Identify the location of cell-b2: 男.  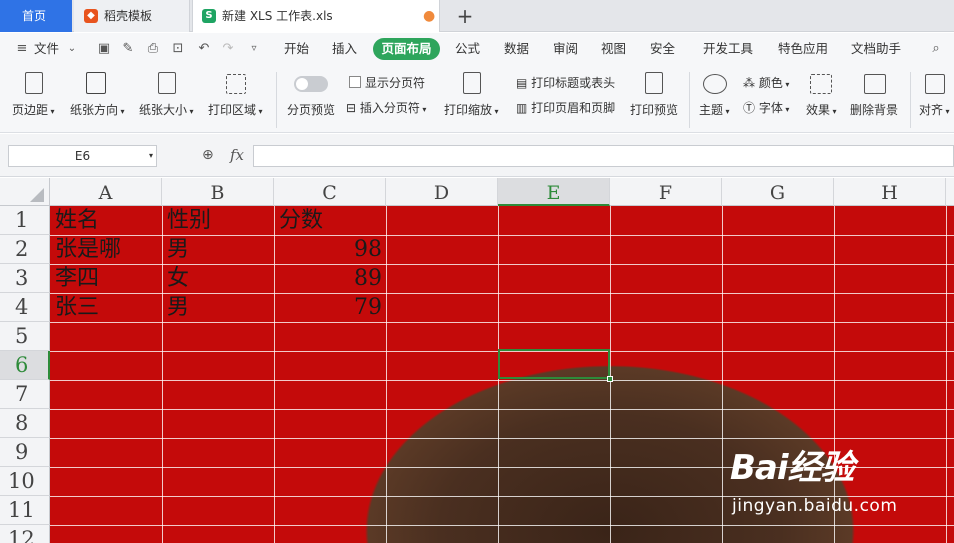
(219, 249).